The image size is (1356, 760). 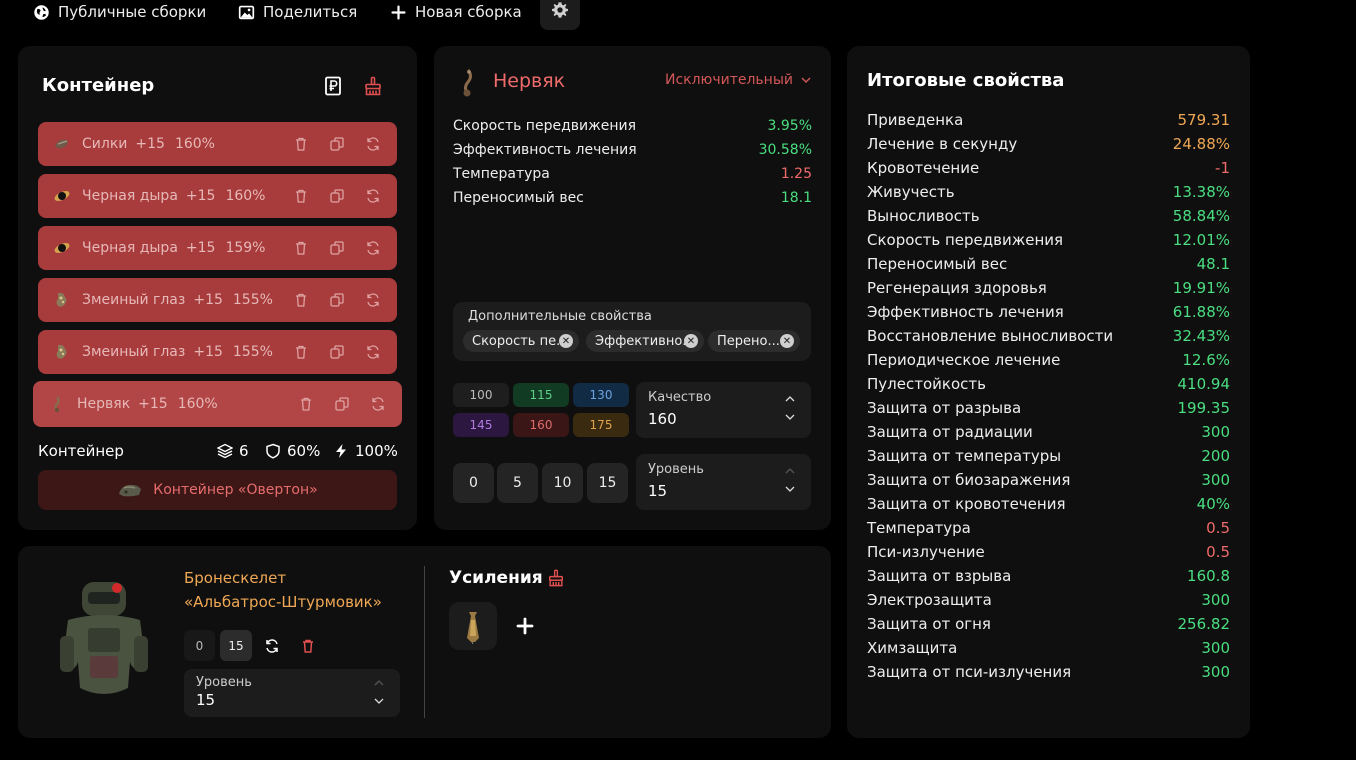 I want to click on share-button: Поделиться, so click(x=297, y=12).